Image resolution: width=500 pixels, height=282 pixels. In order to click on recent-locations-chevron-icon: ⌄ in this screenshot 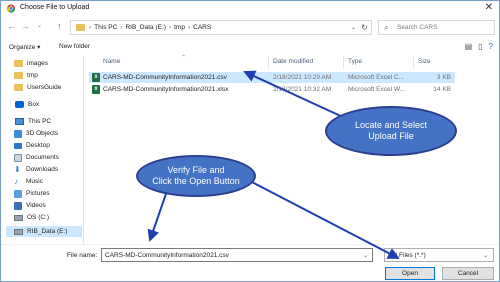, I will do `click(39, 26)`.